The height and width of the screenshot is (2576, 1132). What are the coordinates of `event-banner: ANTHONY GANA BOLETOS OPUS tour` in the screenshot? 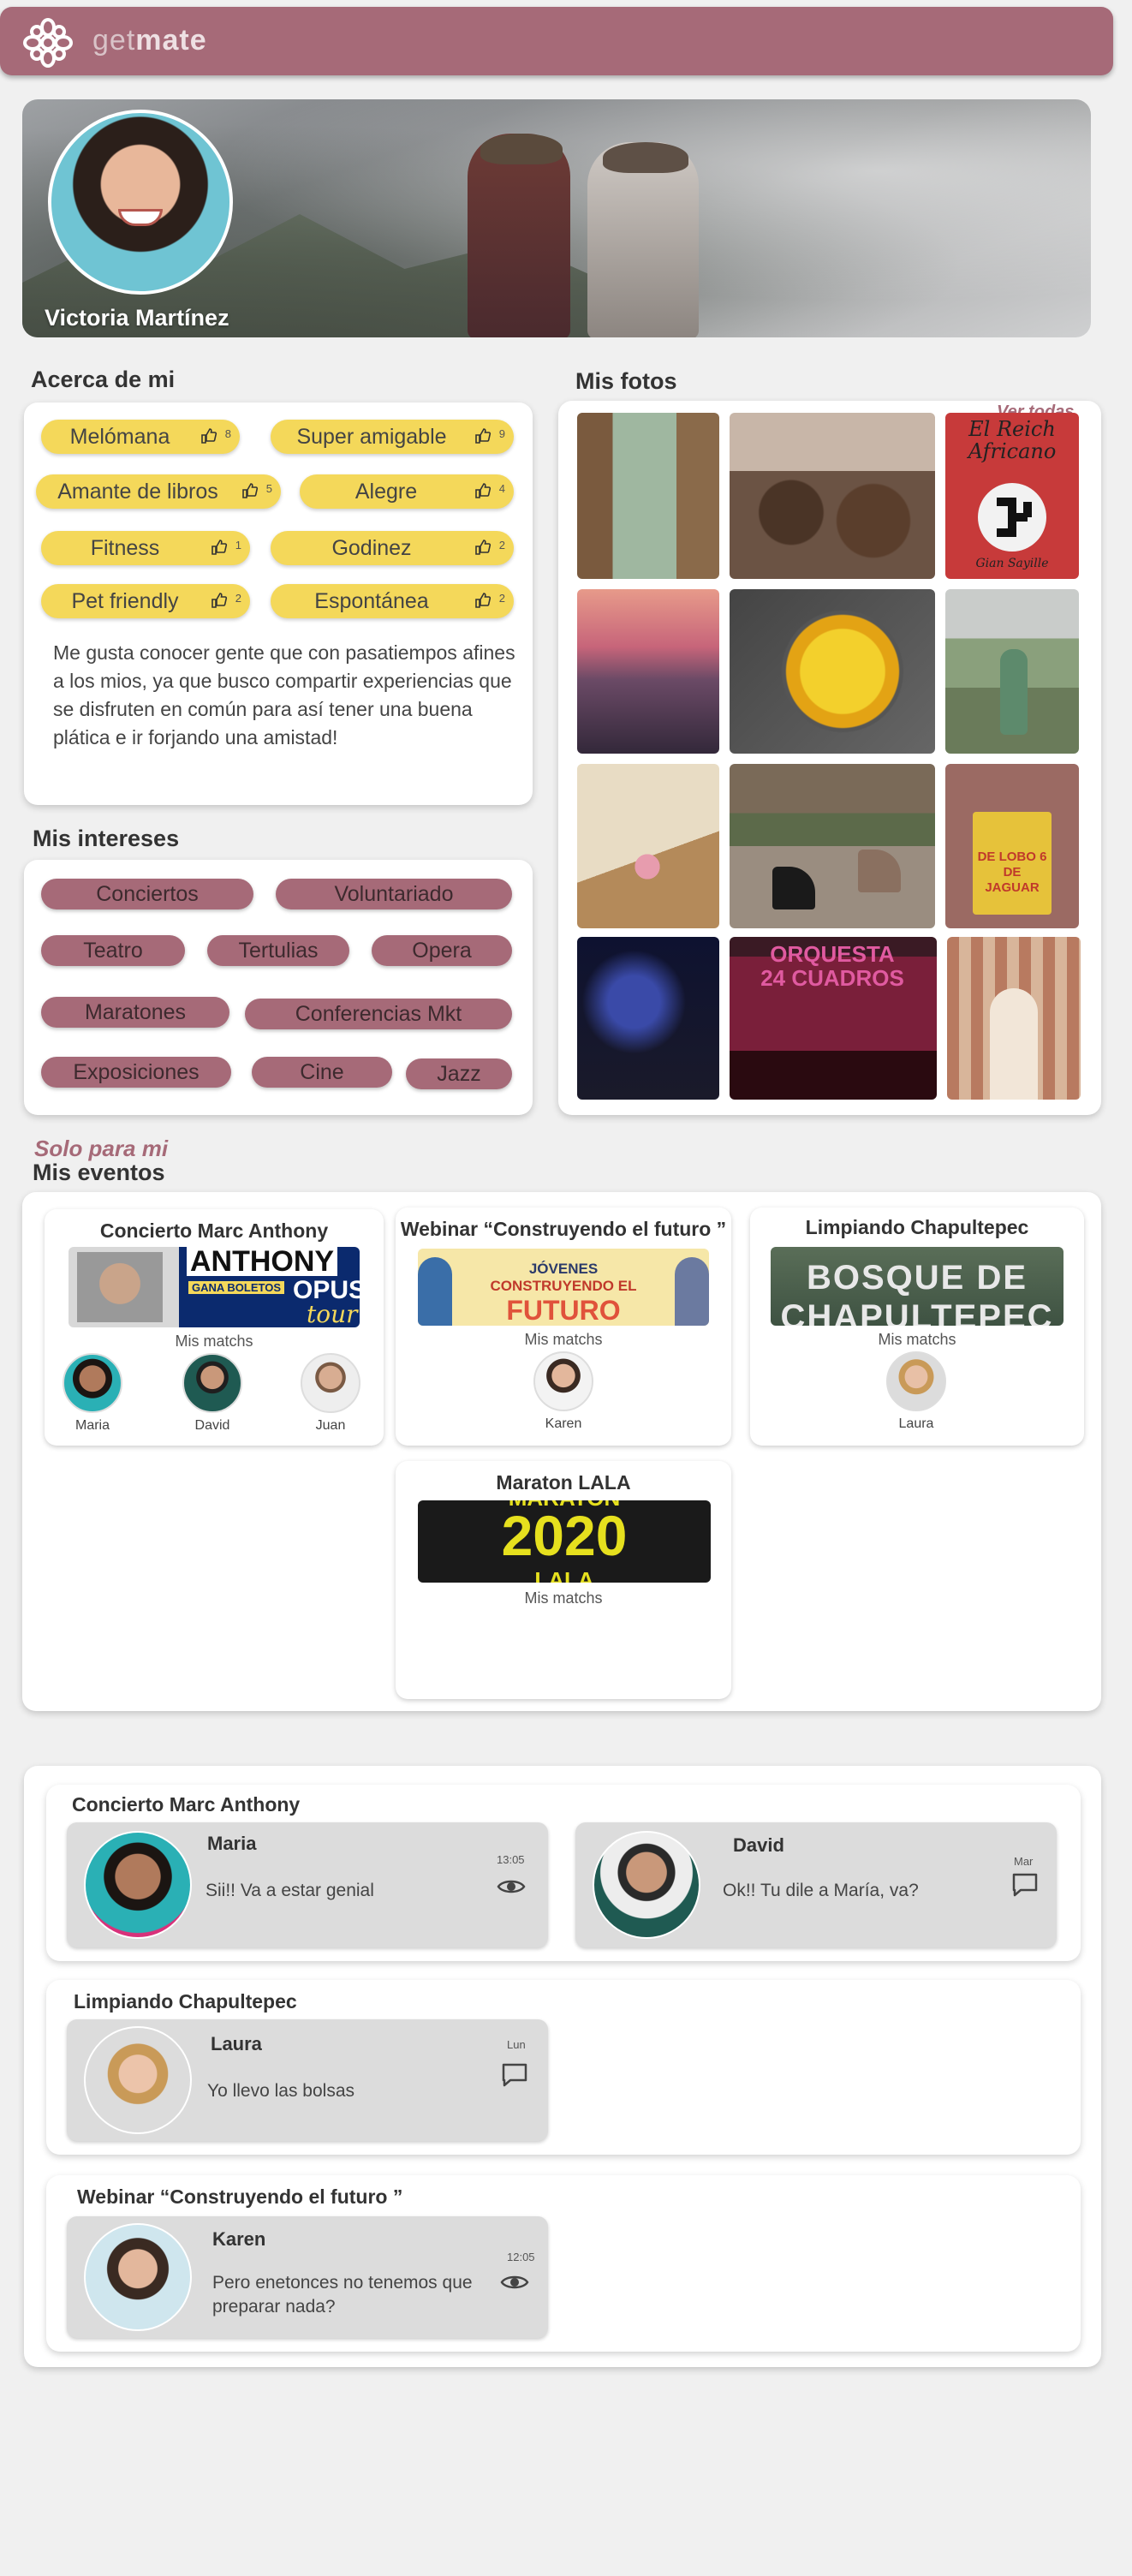 It's located at (215, 1287).